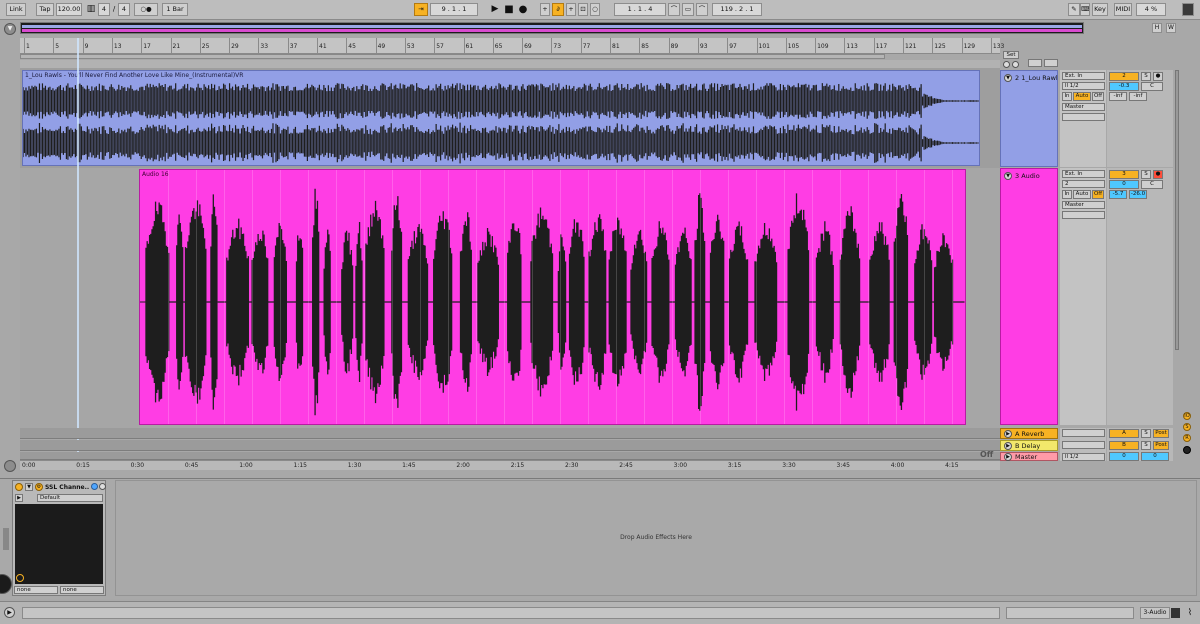  What do you see at coordinates (1123, 9) in the screenshot?
I see `midi-map-button: MIDI` at bounding box center [1123, 9].